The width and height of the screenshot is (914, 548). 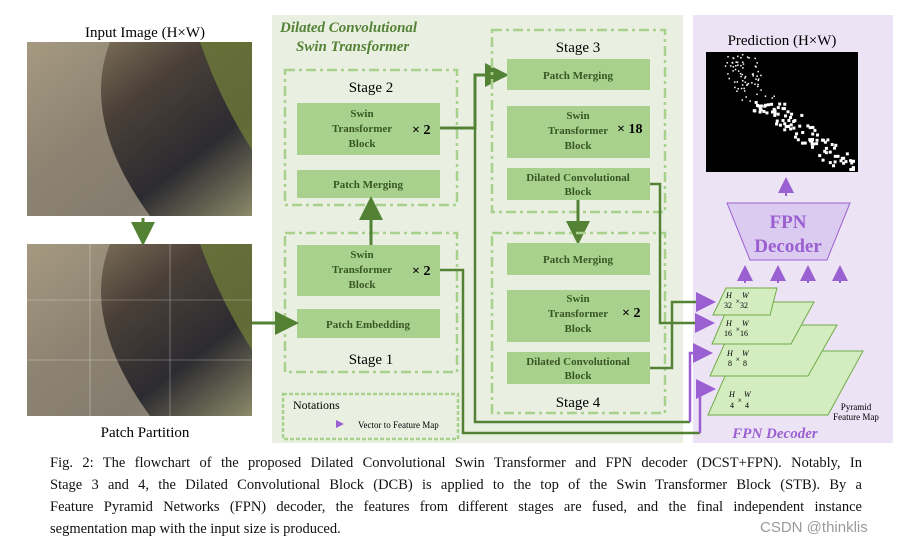 I want to click on block-text: Dilated Convolutional, so click(x=578, y=178).